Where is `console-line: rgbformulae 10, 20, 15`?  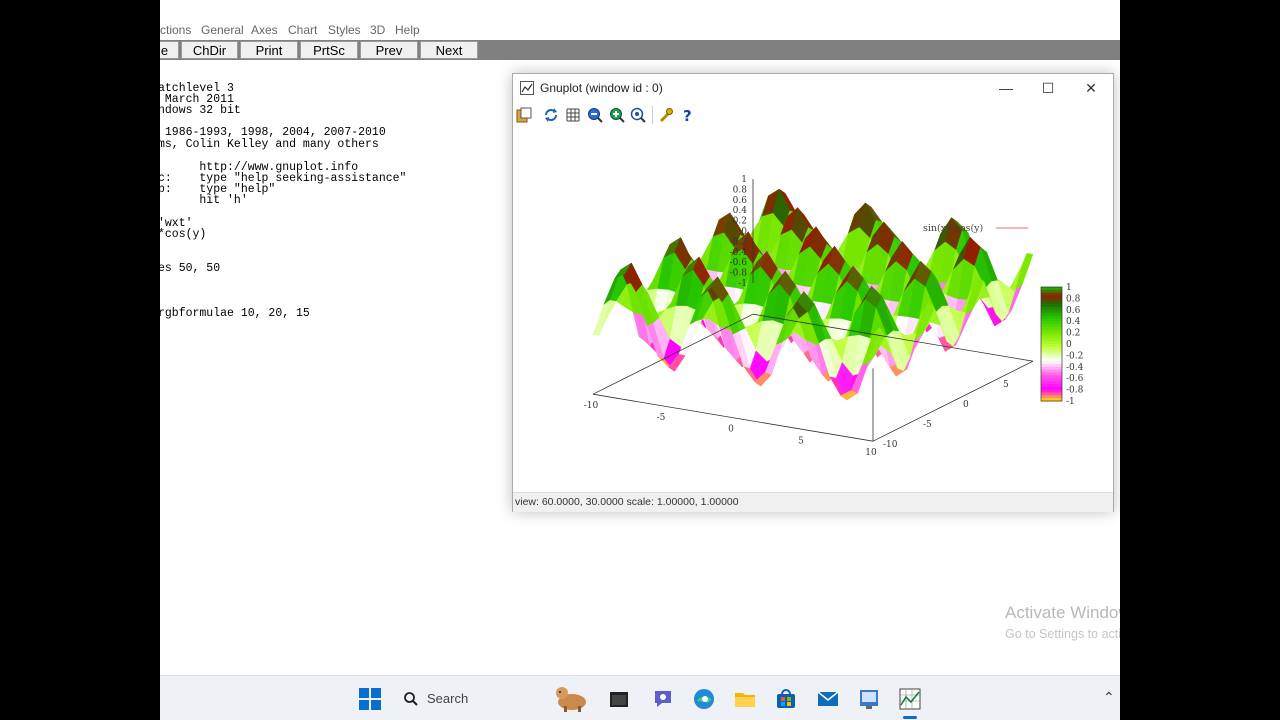 console-line: rgbformulae 10, 20, 15 is located at coordinates (235, 313).